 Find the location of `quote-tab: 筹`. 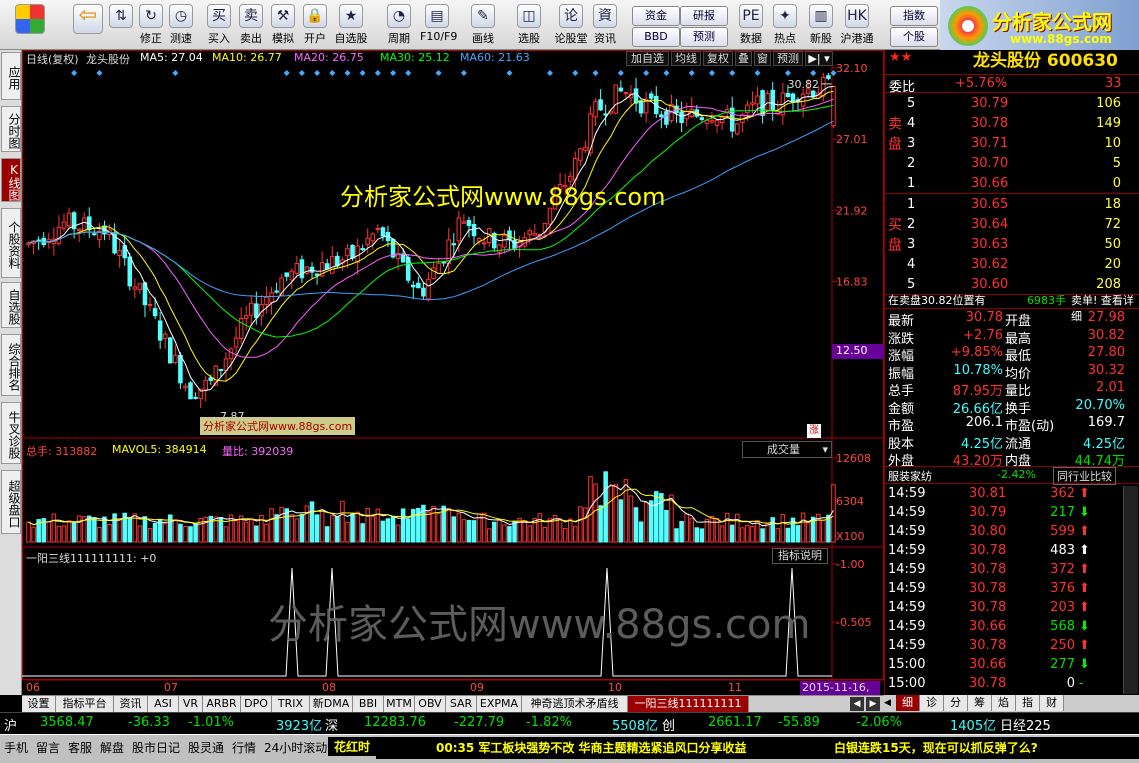

quote-tab: 筹 is located at coordinates (980, 703).